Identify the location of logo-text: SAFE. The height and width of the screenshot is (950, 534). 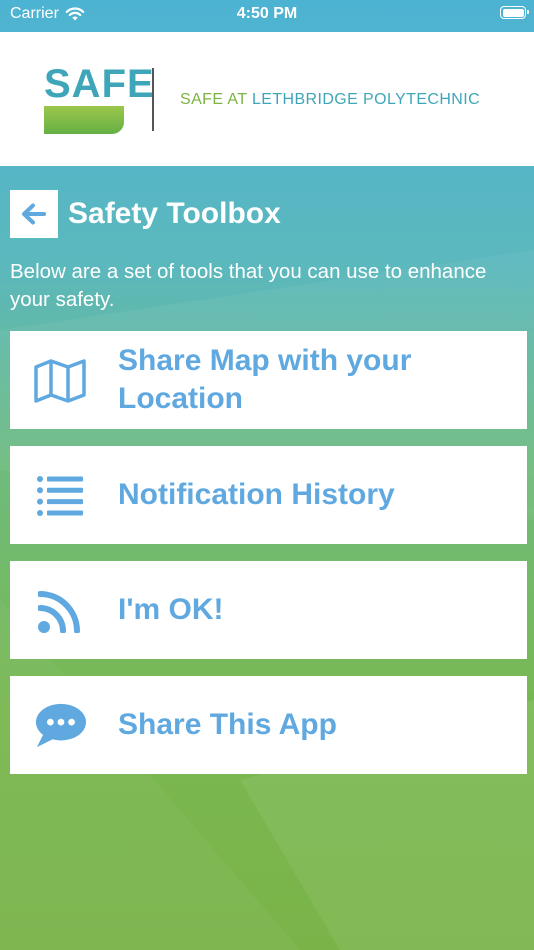
(99, 84).